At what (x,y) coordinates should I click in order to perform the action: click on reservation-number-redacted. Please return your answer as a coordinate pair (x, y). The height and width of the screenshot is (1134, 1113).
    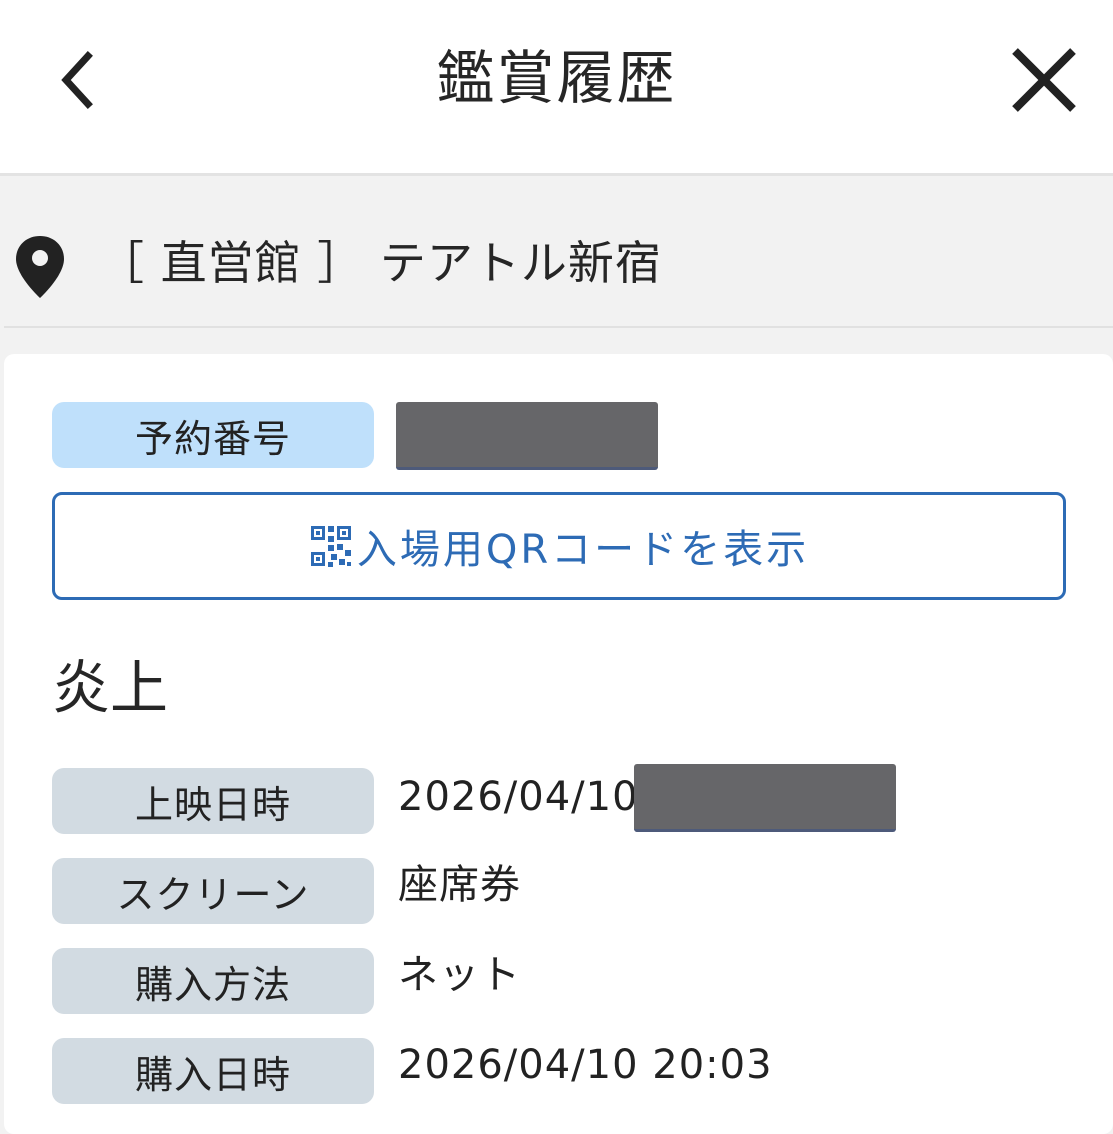
    Looking at the image, I should click on (527, 436).